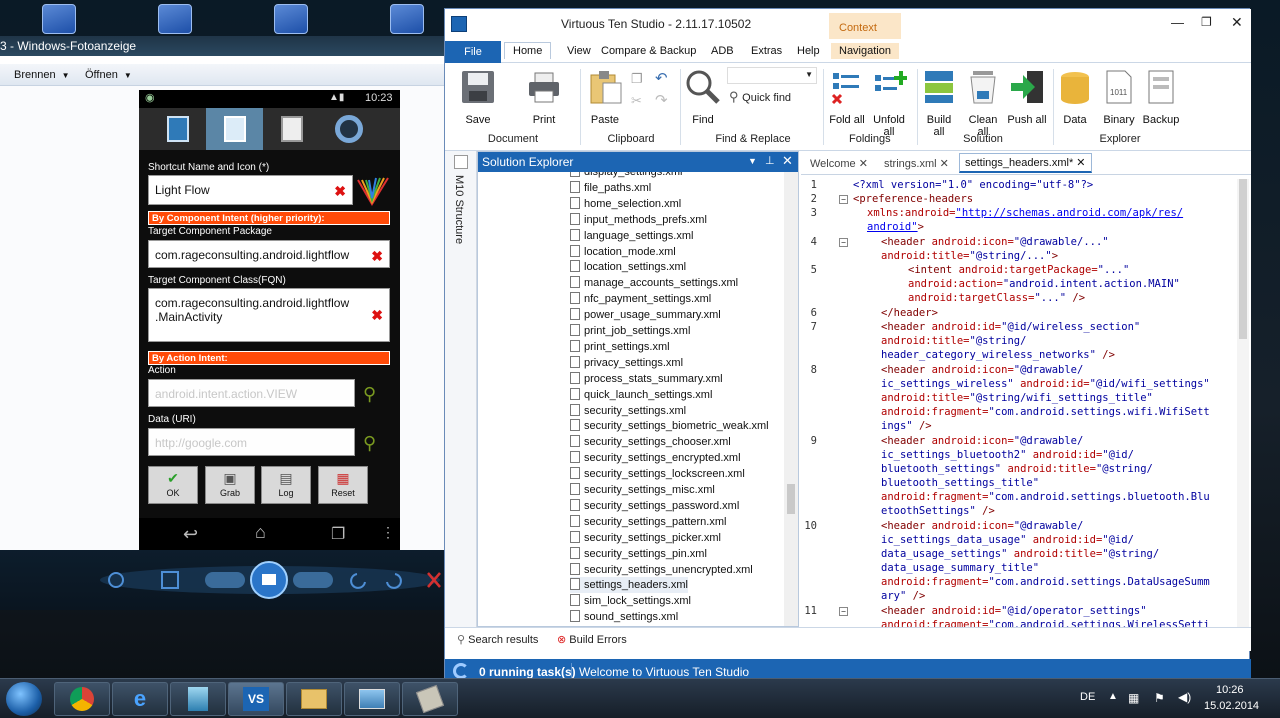 This screenshot has width=1280, height=718. What do you see at coordinates (654, 506) in the screenshot?
I see `list-item: security_settings_password.xml` at bounding box center [654, 506].